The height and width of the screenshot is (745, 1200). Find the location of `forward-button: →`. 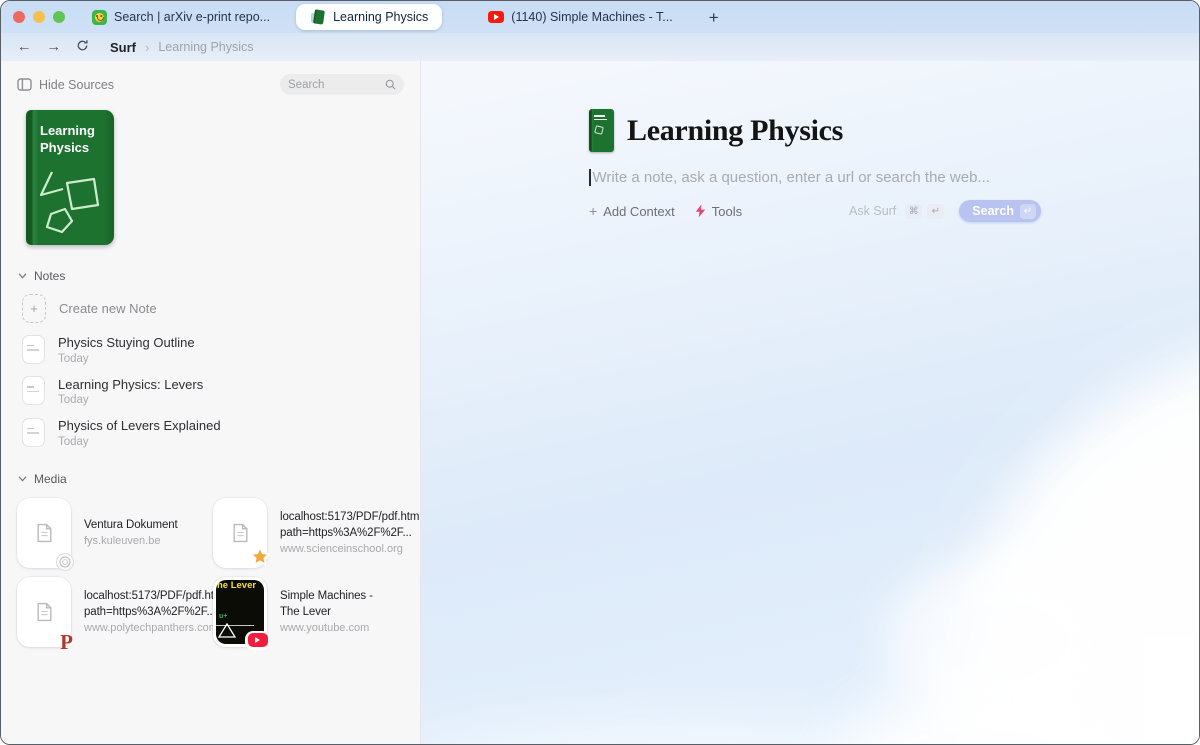

forward-button: → is located at coordinates (54, 47).